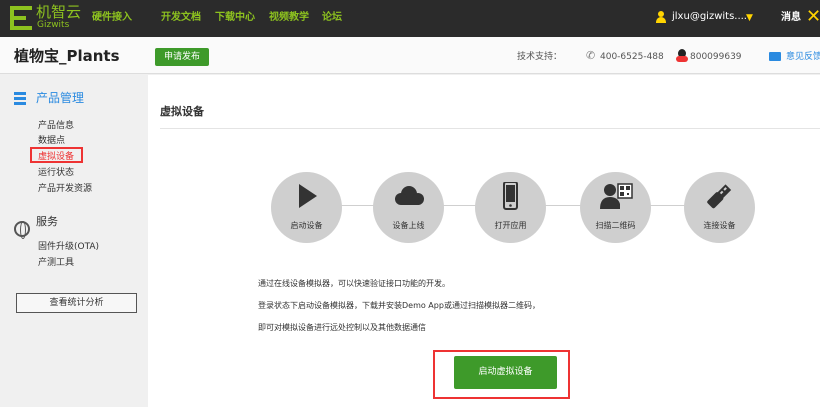  I want to click on step-scan-qr: 扫描二维码, so click(615, 207).